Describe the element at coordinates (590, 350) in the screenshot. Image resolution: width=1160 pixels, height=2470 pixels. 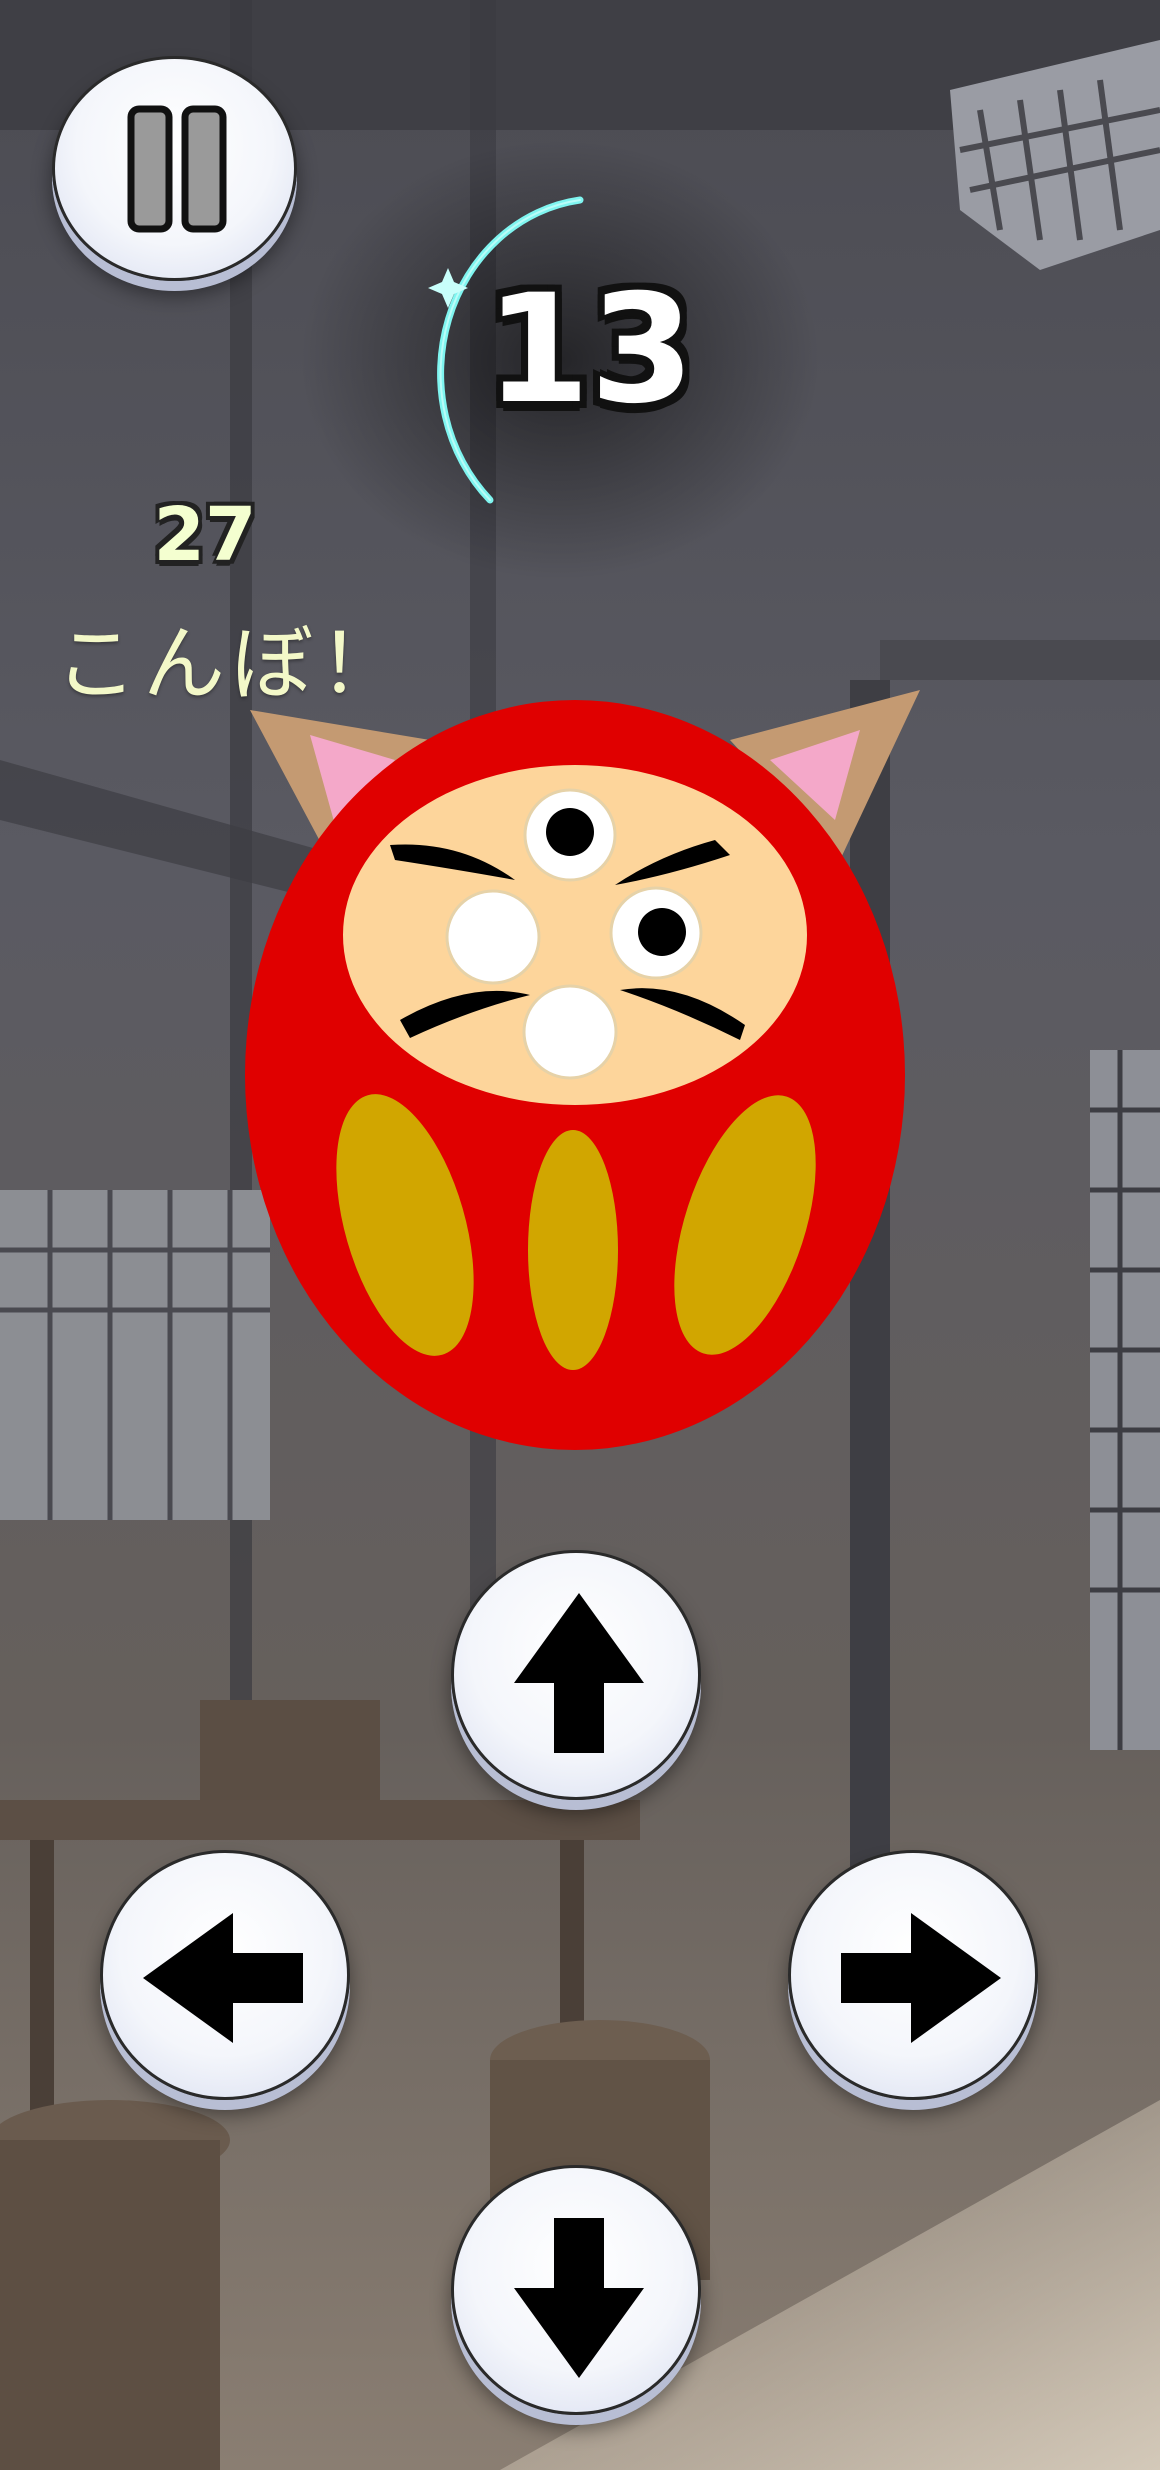
I see `score-counter: 13` at that location.